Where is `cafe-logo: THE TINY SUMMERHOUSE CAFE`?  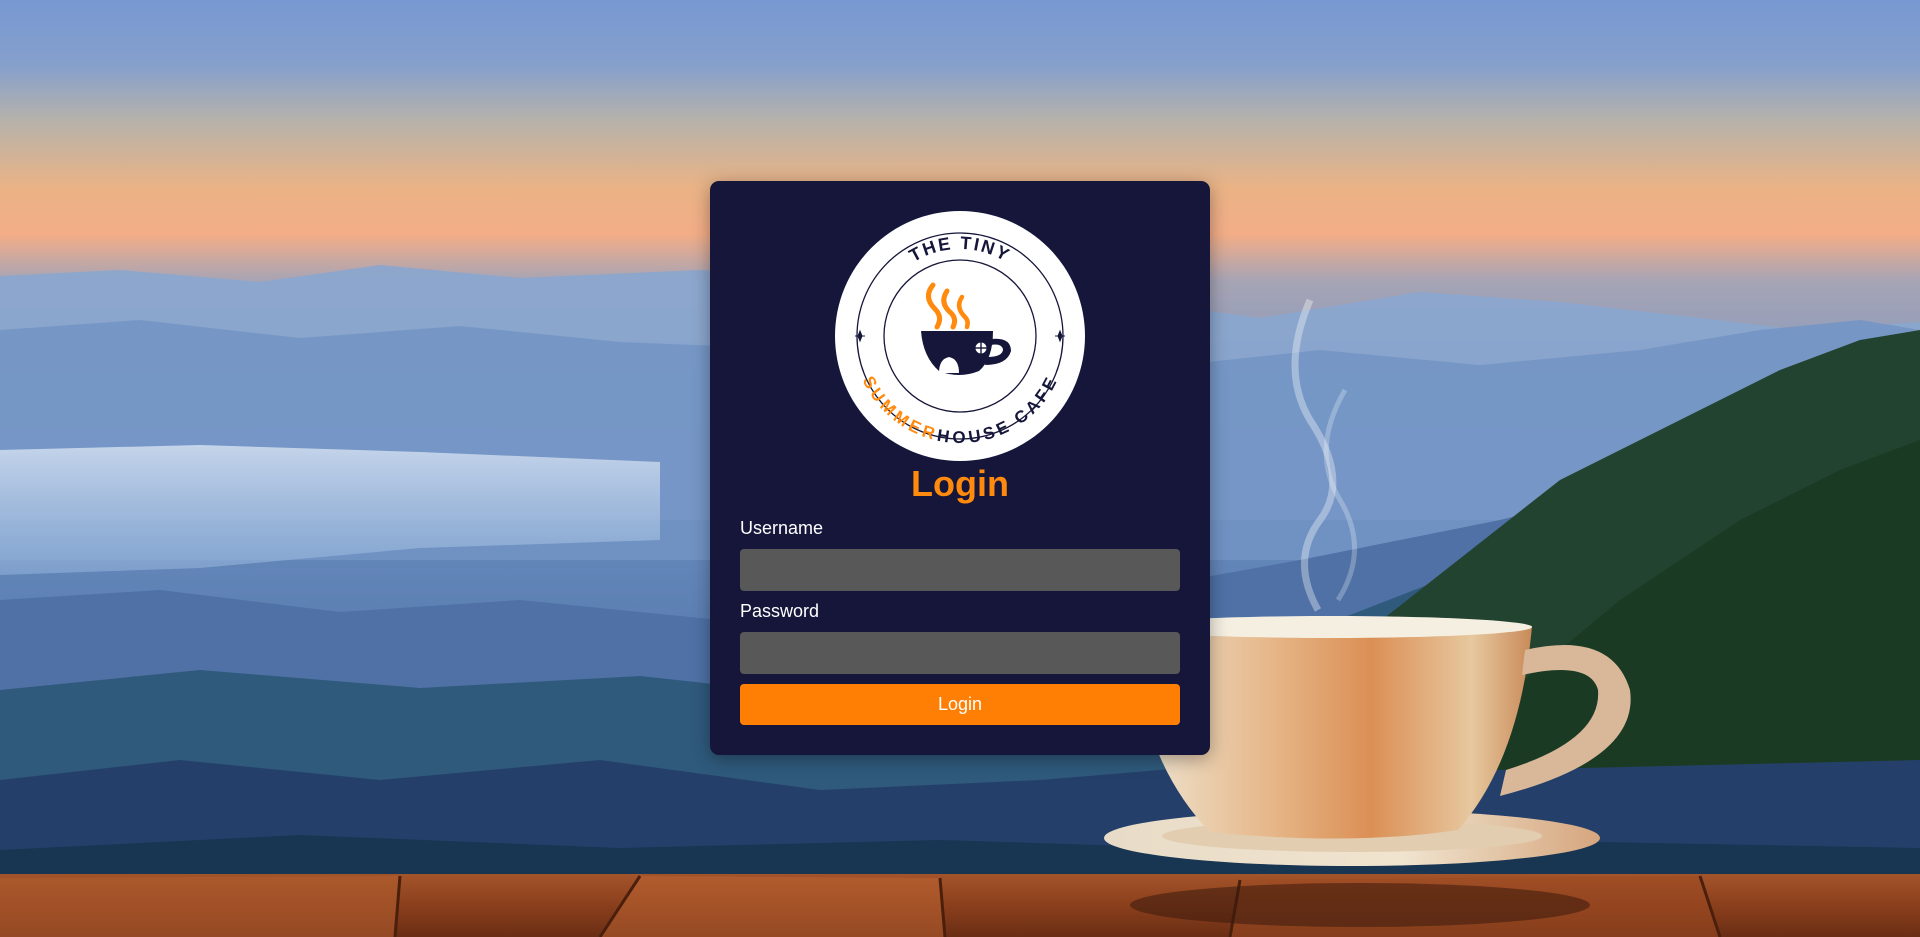 cafe-logo: THE TINY SUMMERHOUSE CAFE is located at coordinates (960, 336).